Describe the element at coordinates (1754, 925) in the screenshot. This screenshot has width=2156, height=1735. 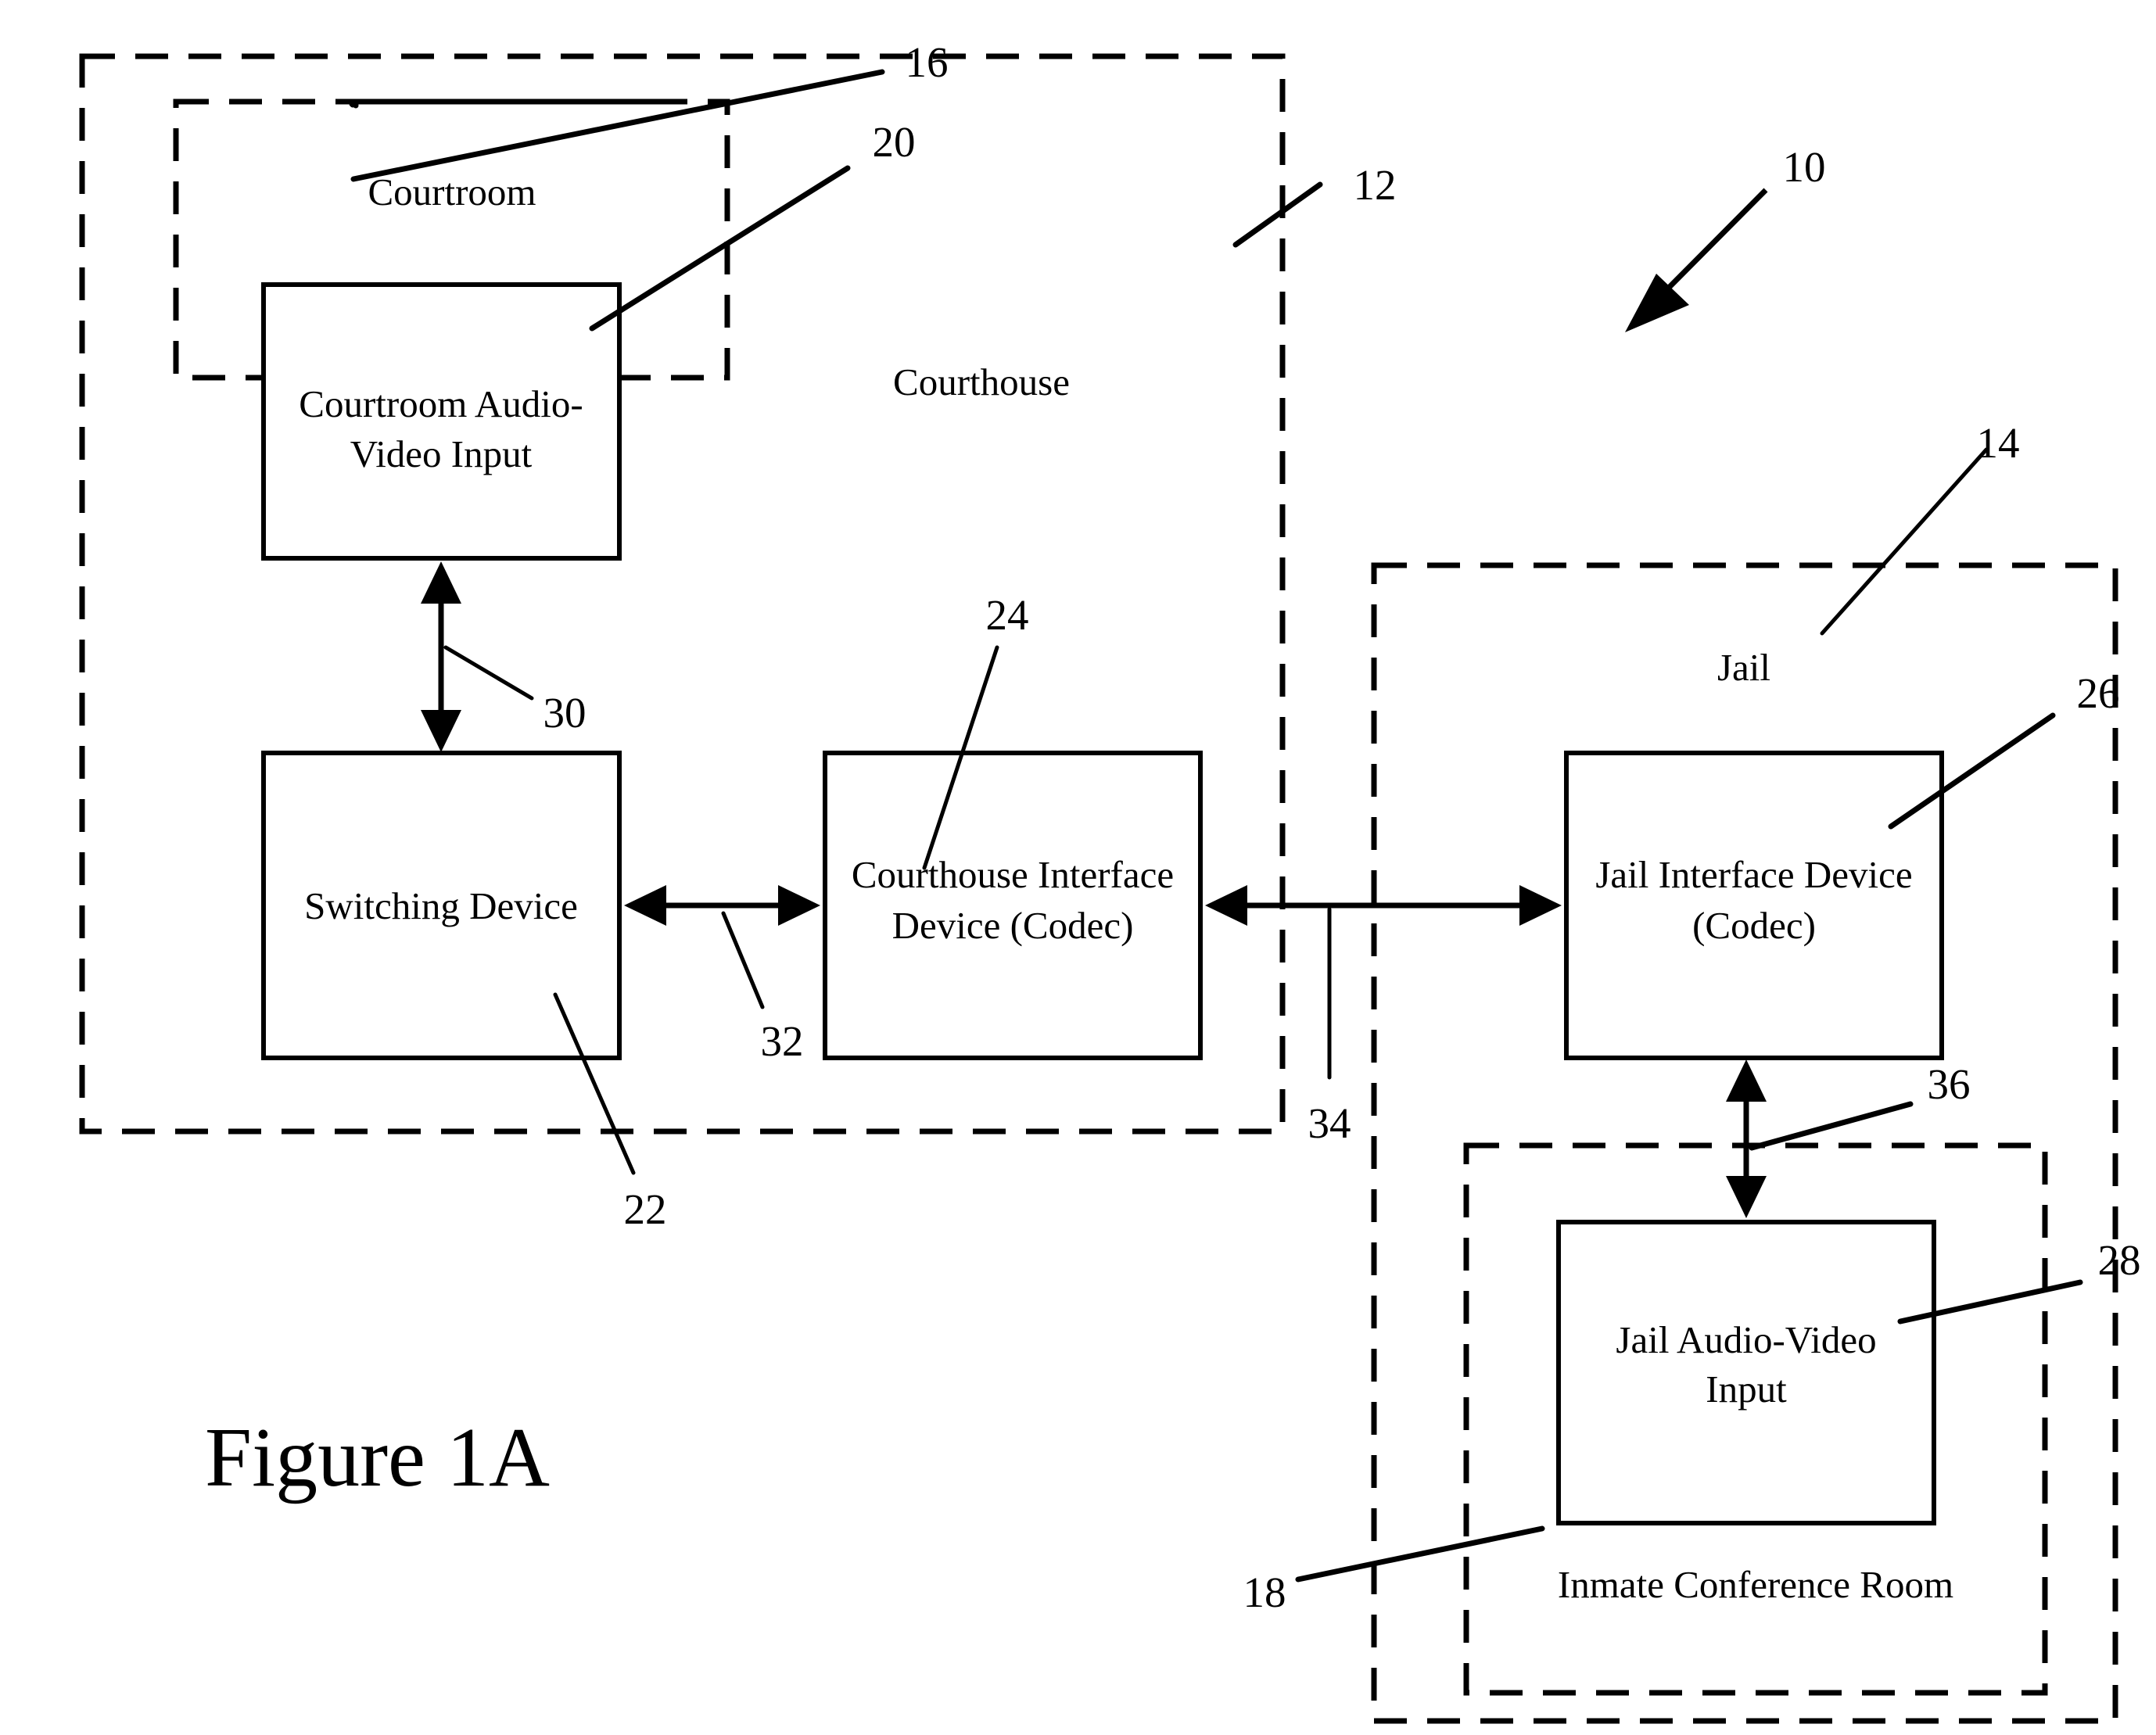
I see `box-label-jail-interface-line2: (Codec)` at that location.